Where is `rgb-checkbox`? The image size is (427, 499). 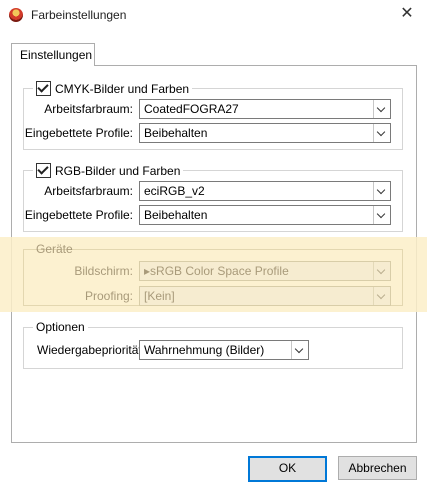
rgb-checkbox is located at coordinates (43, 170).